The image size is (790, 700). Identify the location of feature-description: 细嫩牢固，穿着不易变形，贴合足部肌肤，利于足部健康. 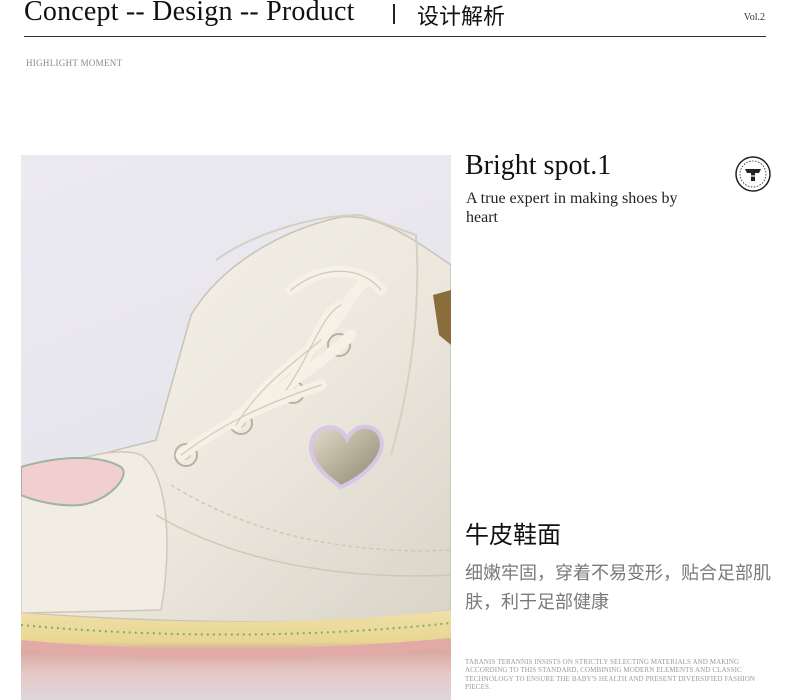
(618, 588).